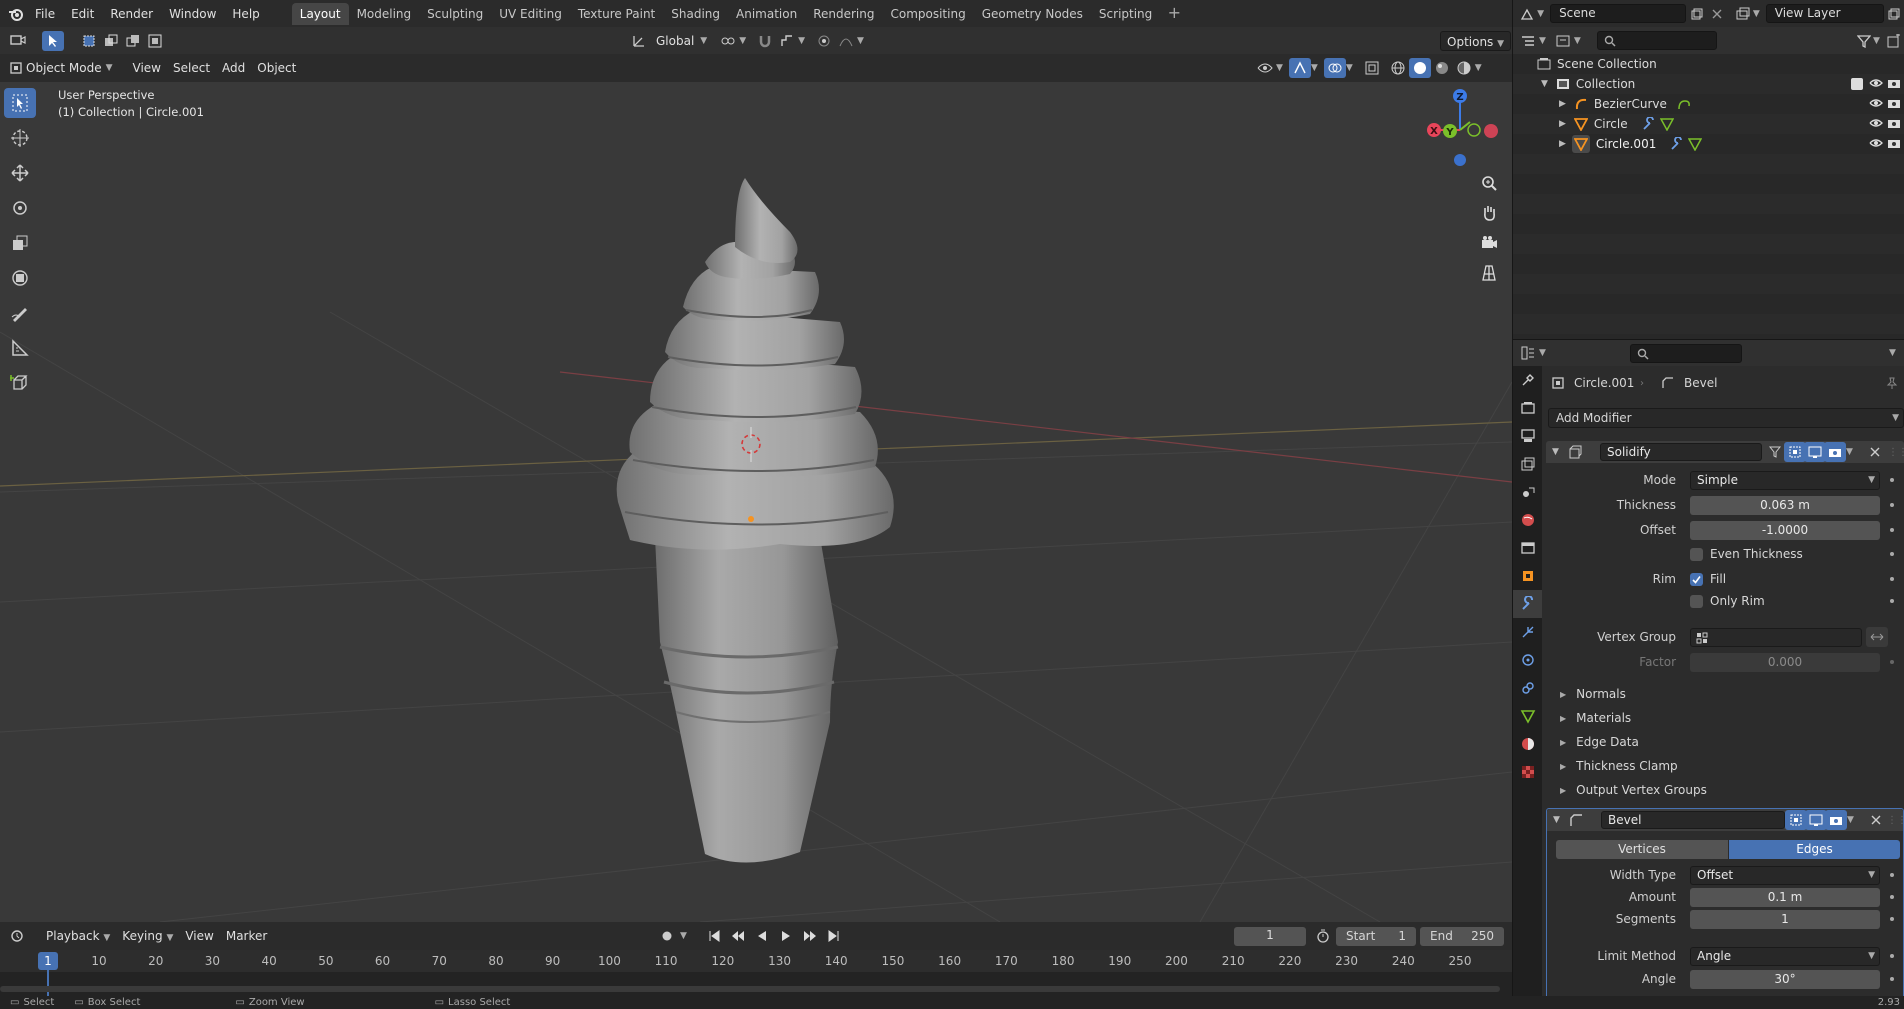 The width and height of the screenshot is (1904, 1009). What do you see at coordinates (766, 14) in the screenshot?
I see `tab-animation: Animation` at bounding box center [766, 14].